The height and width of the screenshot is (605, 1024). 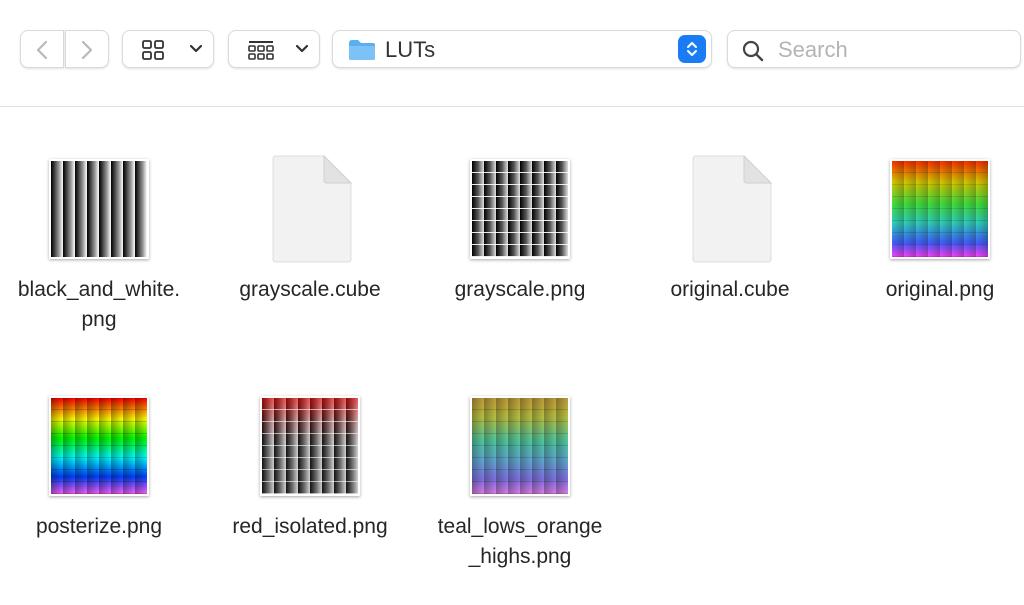 What do you see at coordinates (261, 50) in the screenshot?
I see `group-icon` at bounding box center [261, 50].